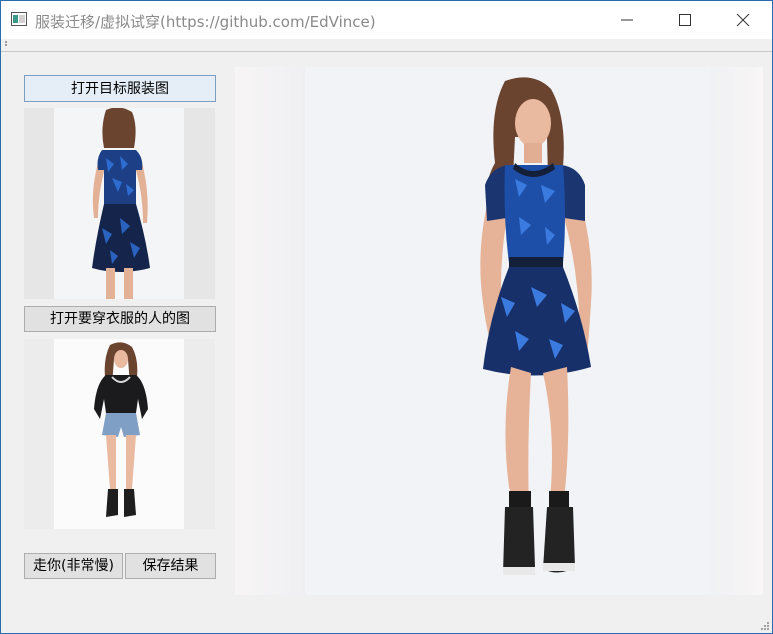  What do you see at coordinates (764, 625) in the screenshot?
I see `size-grip-icon` at bounding box center [764, 625].